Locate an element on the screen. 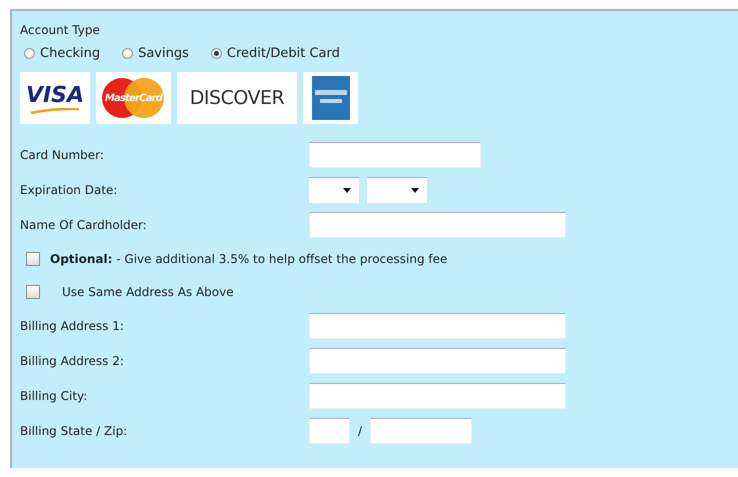  mastercard-logo: MasterCard is located at coordinates (133, 98).